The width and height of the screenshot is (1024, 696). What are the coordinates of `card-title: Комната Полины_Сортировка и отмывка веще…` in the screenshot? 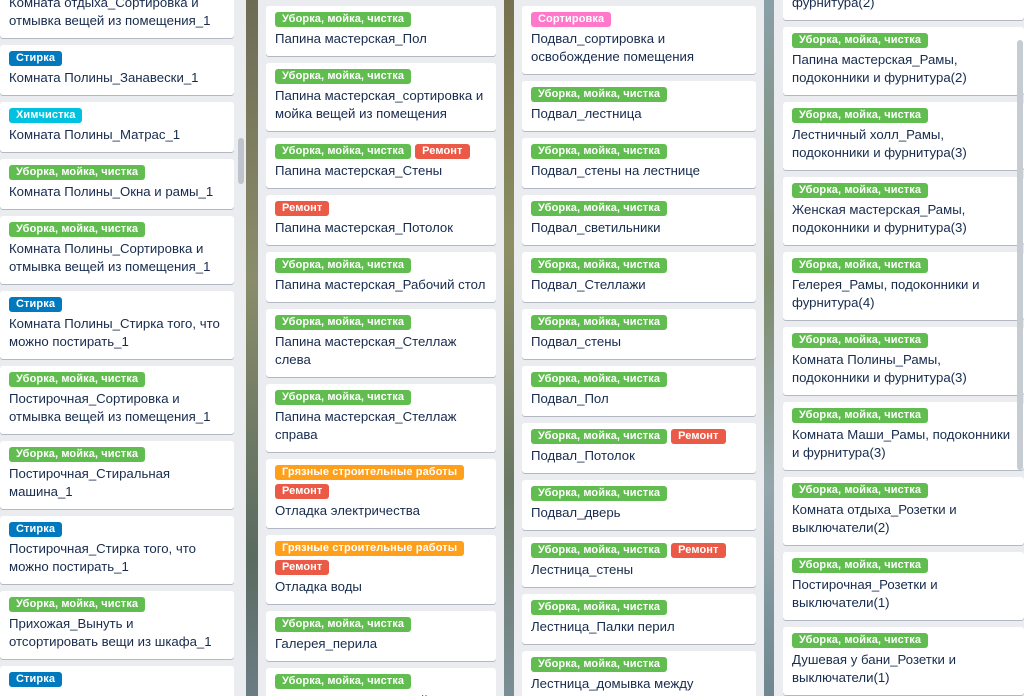 It's located at (110, 257).